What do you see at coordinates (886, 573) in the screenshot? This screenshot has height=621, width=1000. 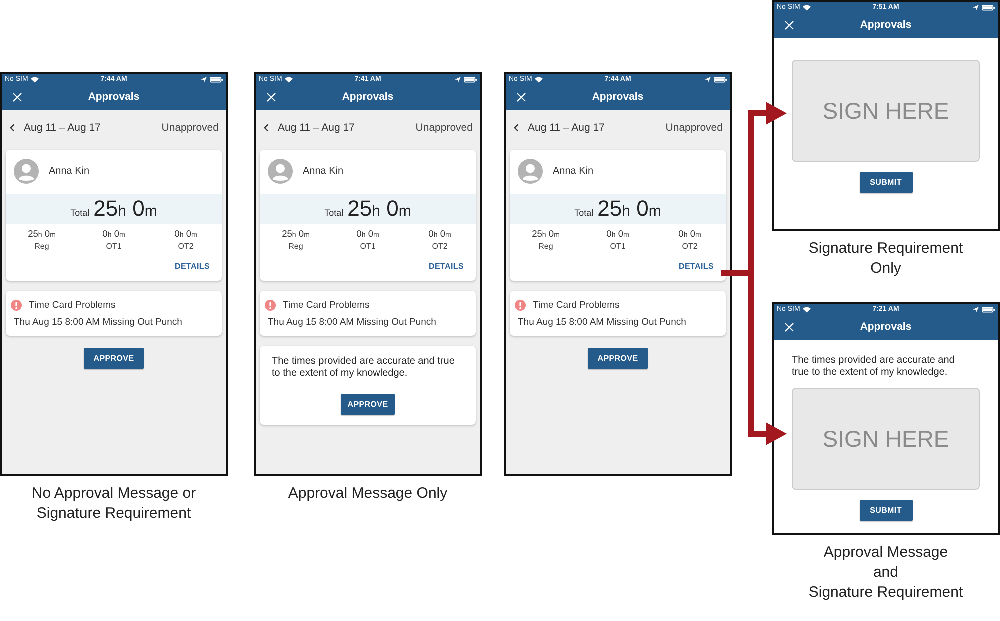 I see `screen-caption: Approval Message and Signature Requirement` at bounding box center [886, 573].